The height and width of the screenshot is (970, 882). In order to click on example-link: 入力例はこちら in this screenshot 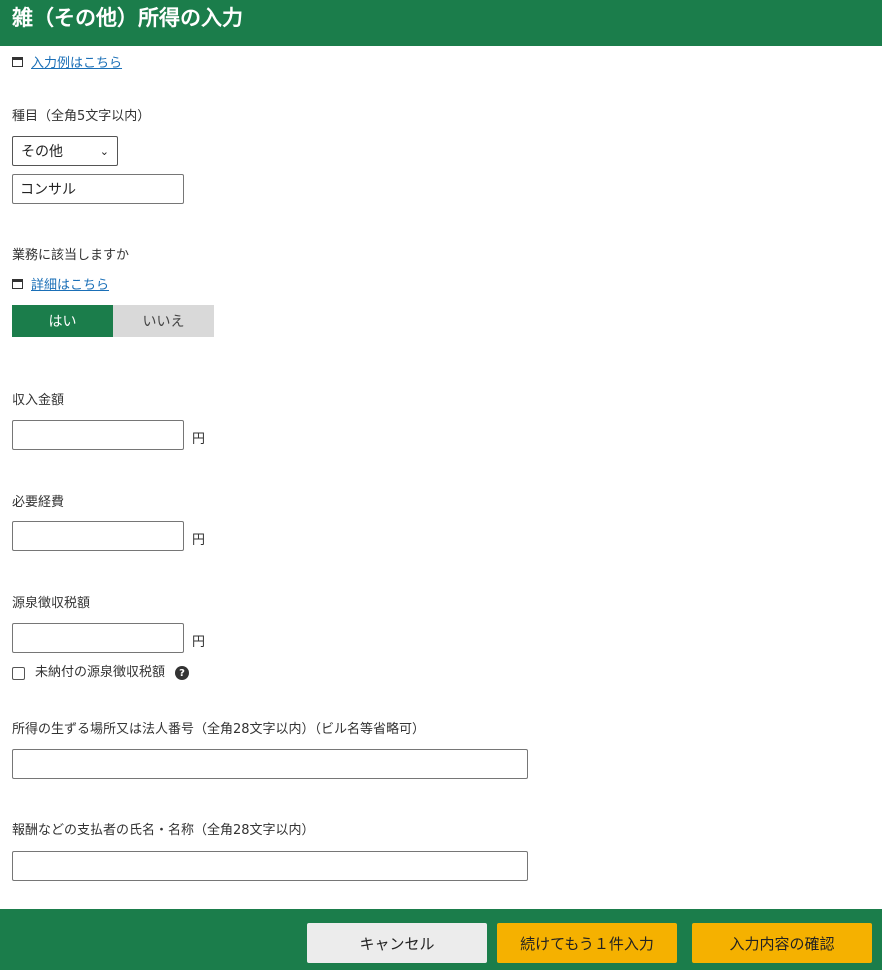, I will do `click(76, 61)`.